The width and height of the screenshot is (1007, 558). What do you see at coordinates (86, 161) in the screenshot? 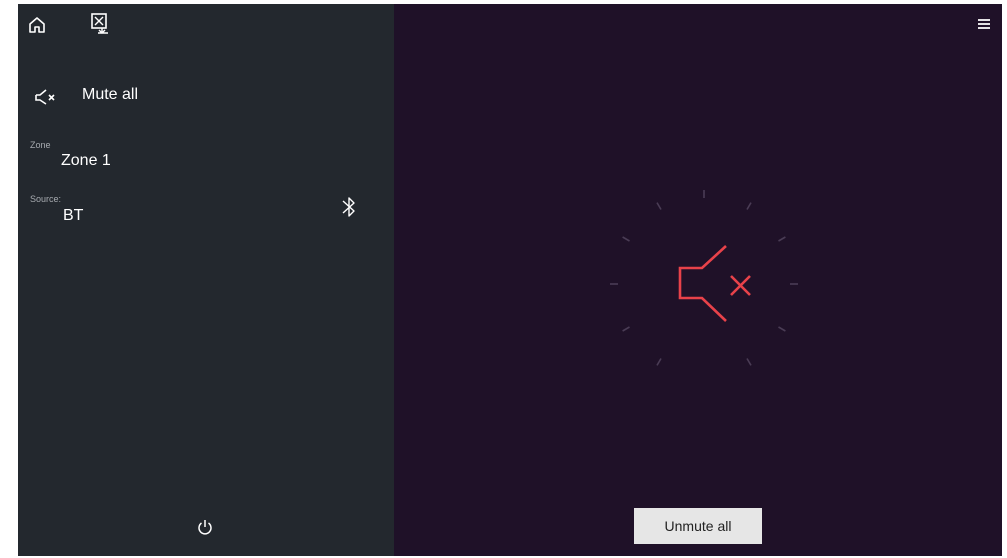
I see `zone-value: Zone 1` at bounding box center [86, 161].